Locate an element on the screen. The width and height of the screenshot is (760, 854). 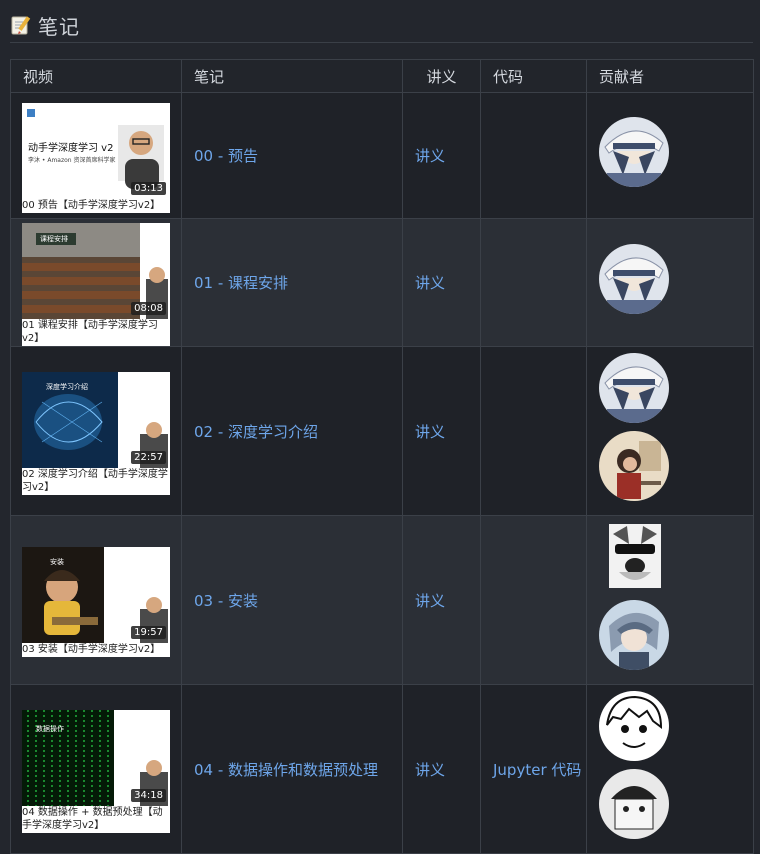
video-caption: 02 深度学习介绍【动手学深度学习v2】 is located at coordinates (96, 481).